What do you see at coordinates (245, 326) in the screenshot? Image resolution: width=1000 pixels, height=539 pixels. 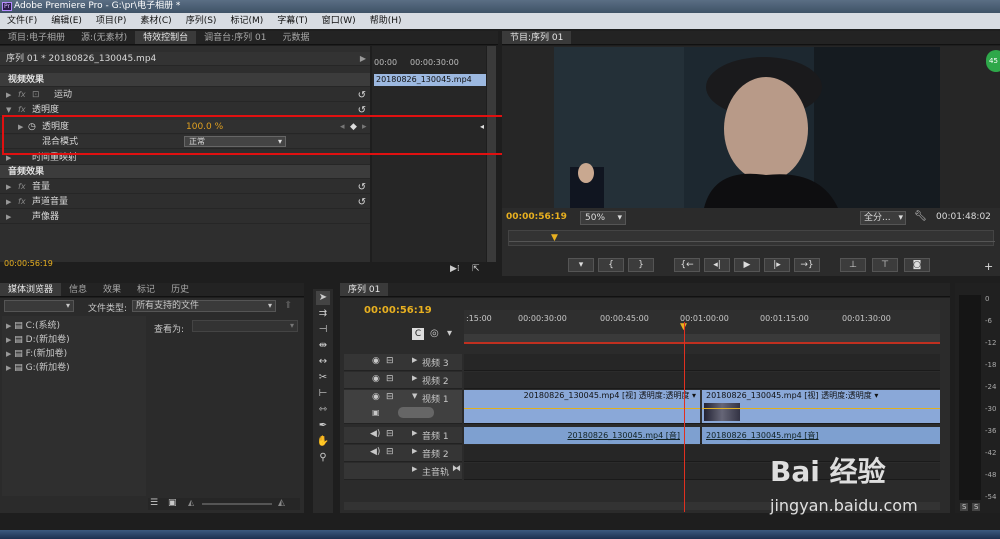 I see `view-as-select: ▾` at bounding box center [245, 326].